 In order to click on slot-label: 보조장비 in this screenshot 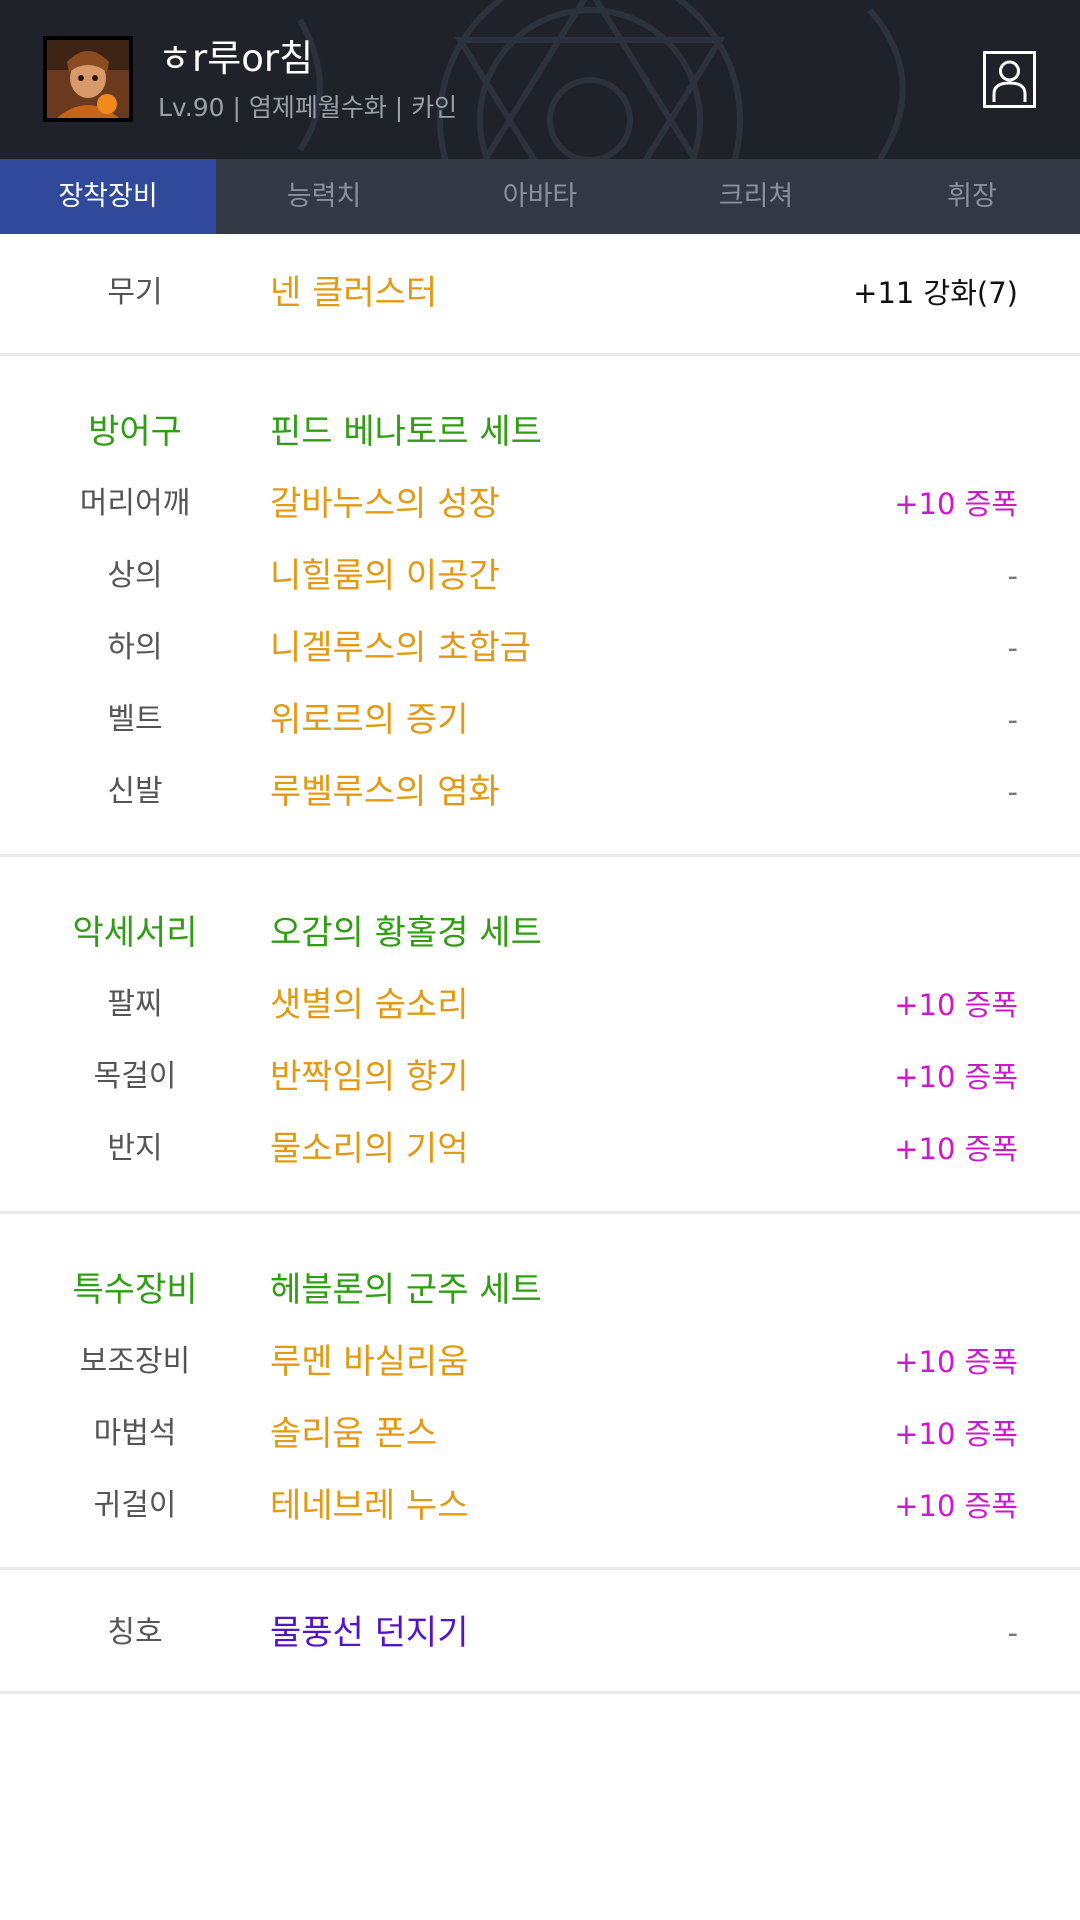, I will do `click(135, 1361)`.